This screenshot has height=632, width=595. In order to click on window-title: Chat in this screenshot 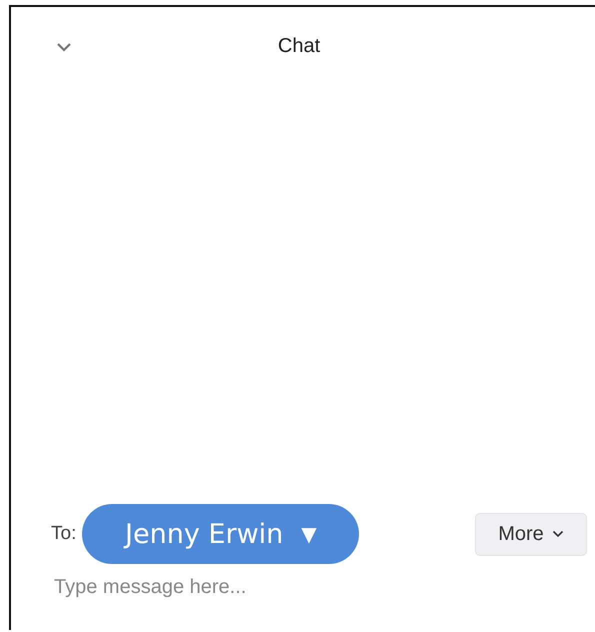, I will do `click(299, 46)`.